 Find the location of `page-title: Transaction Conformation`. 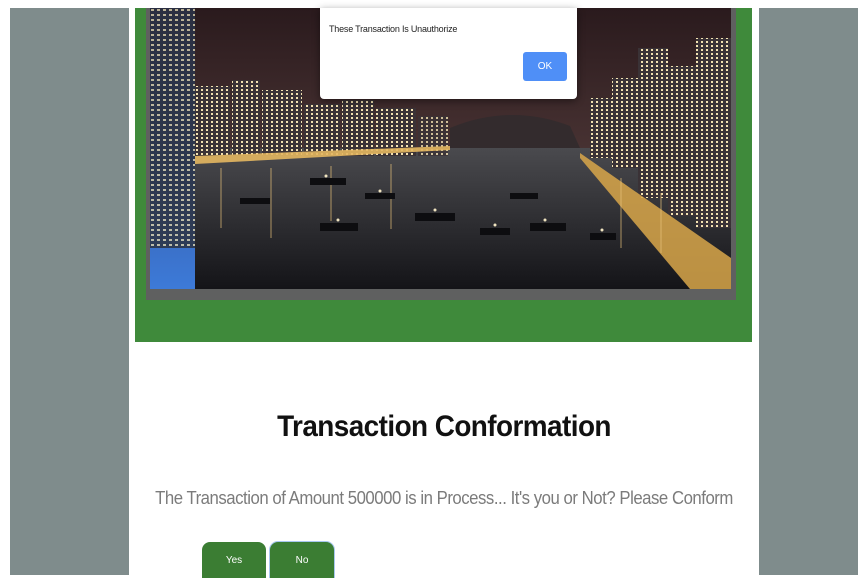

page-title: Transaction Conformation is located at coordinates (444, 426).